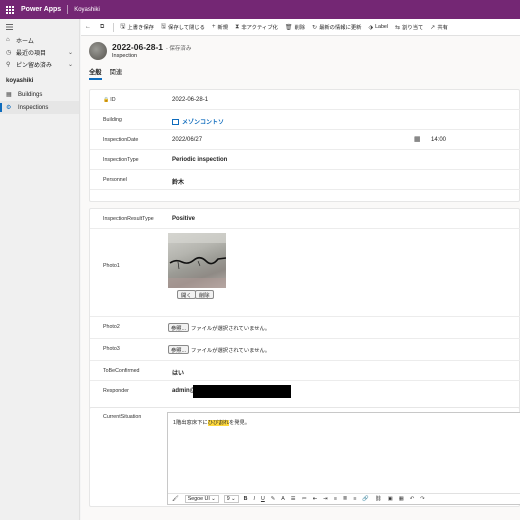 The height and width of the screenshot is (520, 520). What do you see at coordinates (305, 160) in the screenshot?
I see `field-row-type: InspectionType Periodic inspection` at bounding box center [305, 160].